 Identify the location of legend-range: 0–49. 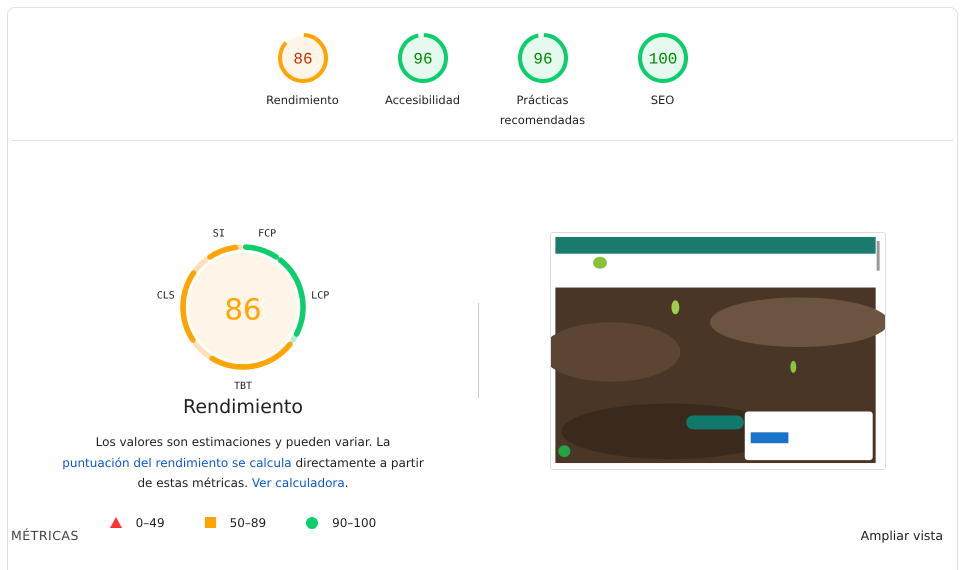
(150, 523).